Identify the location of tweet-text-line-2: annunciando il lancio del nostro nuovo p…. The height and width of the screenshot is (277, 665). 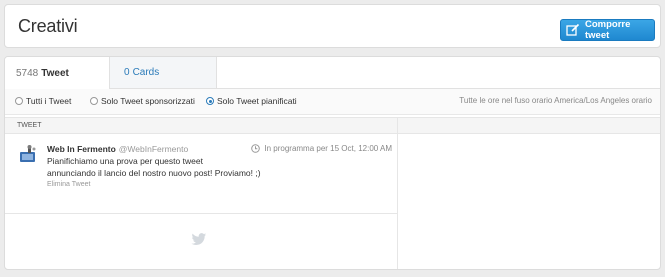
(154, 172).